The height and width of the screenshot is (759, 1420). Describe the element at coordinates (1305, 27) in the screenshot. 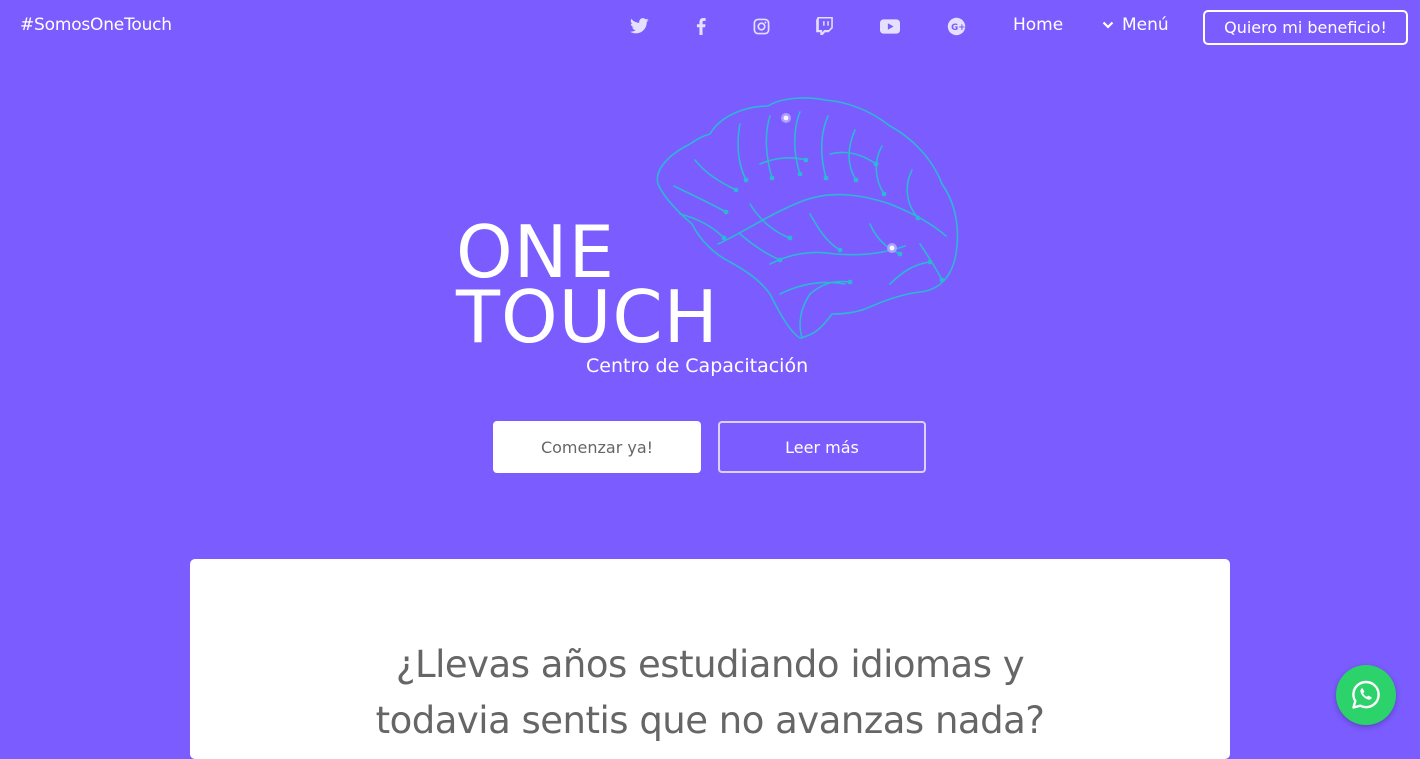

I see `benefit-cta-button: Quiero mi beneficio!` at that location.